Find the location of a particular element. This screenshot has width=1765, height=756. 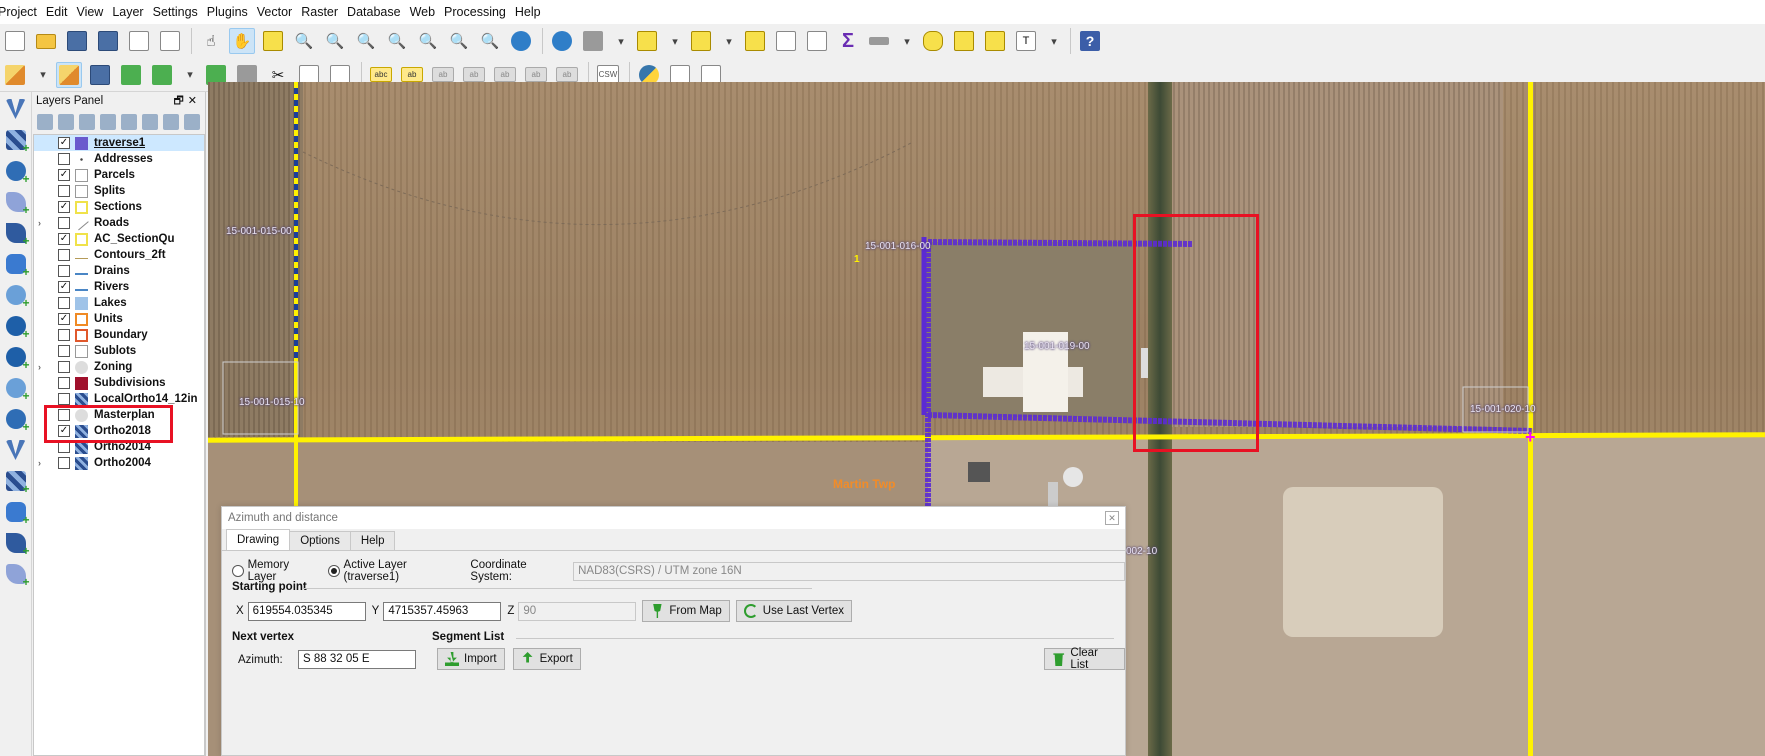

new-bookmark-icon is located at coordinates (964, 41).